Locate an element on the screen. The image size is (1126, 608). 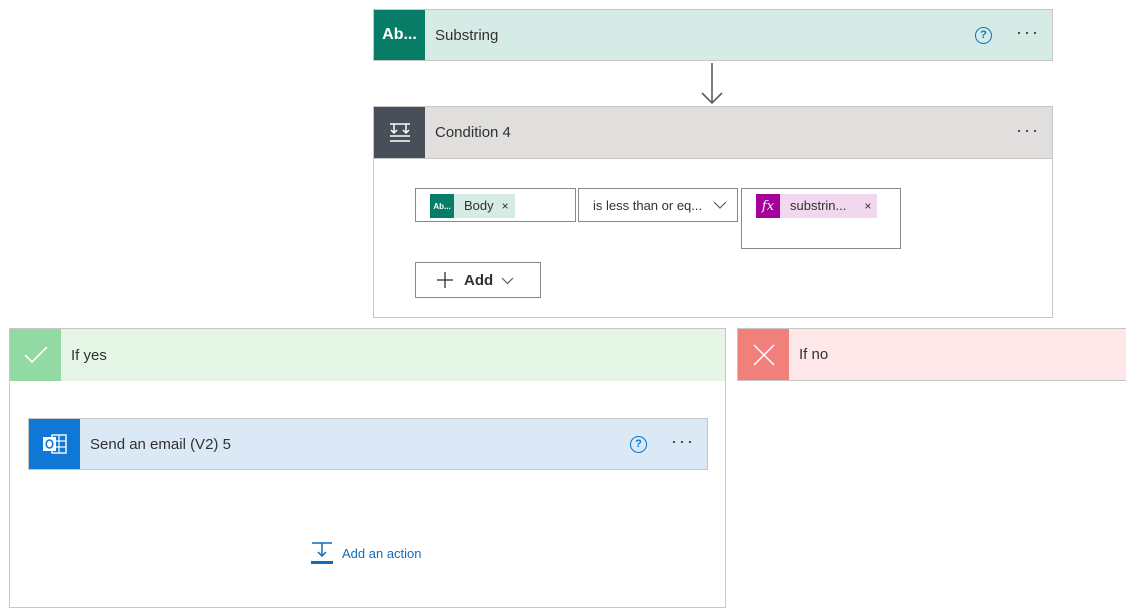
fx-icon: fx is located at coordinates (768, 206).